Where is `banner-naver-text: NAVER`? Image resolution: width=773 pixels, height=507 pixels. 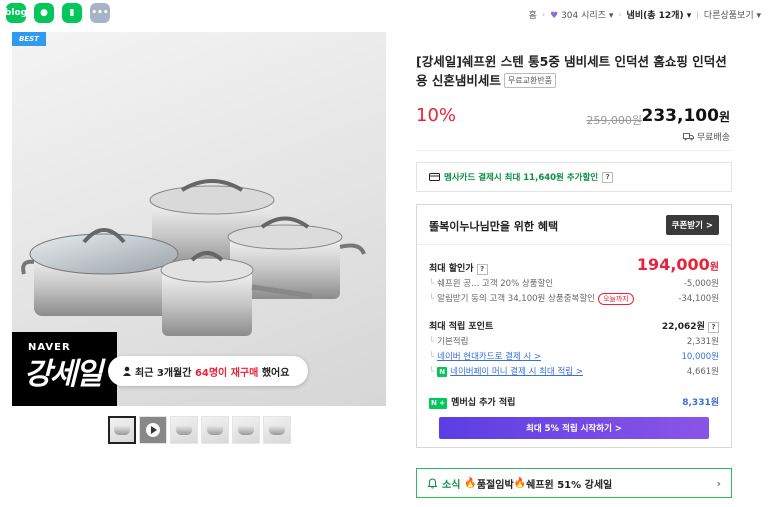 banner-naver-text: NAVER is located at coordinates (49, 347).